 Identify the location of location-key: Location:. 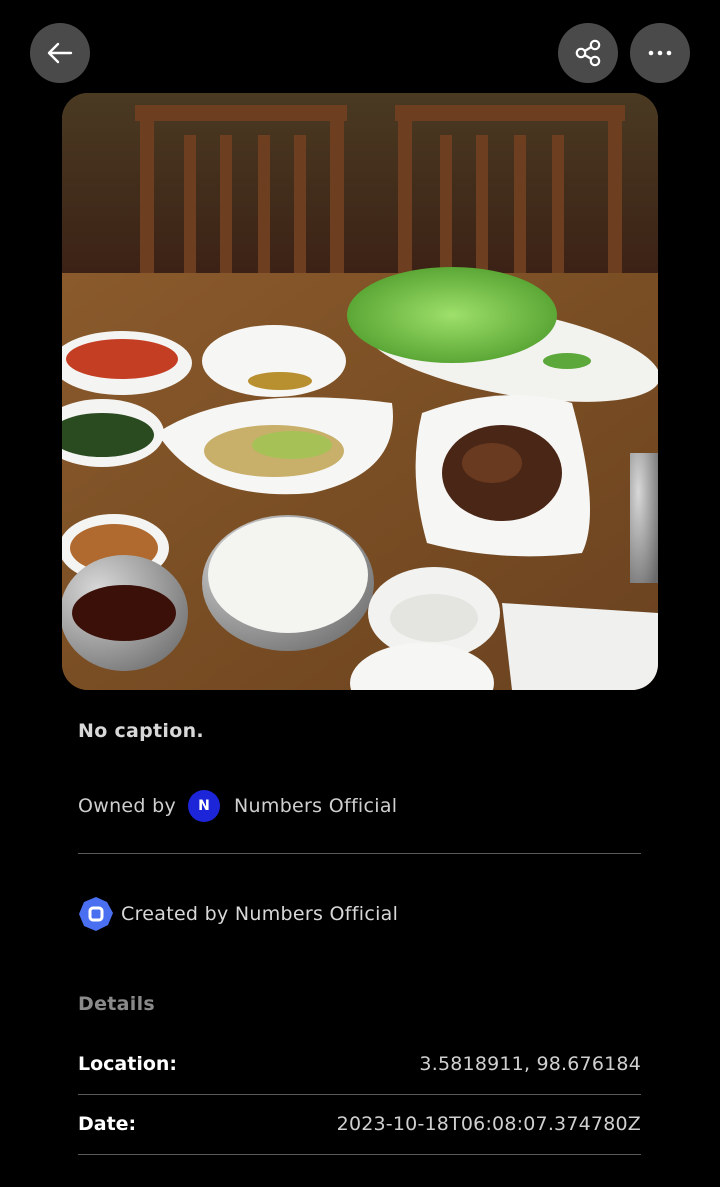
(128, 1064).